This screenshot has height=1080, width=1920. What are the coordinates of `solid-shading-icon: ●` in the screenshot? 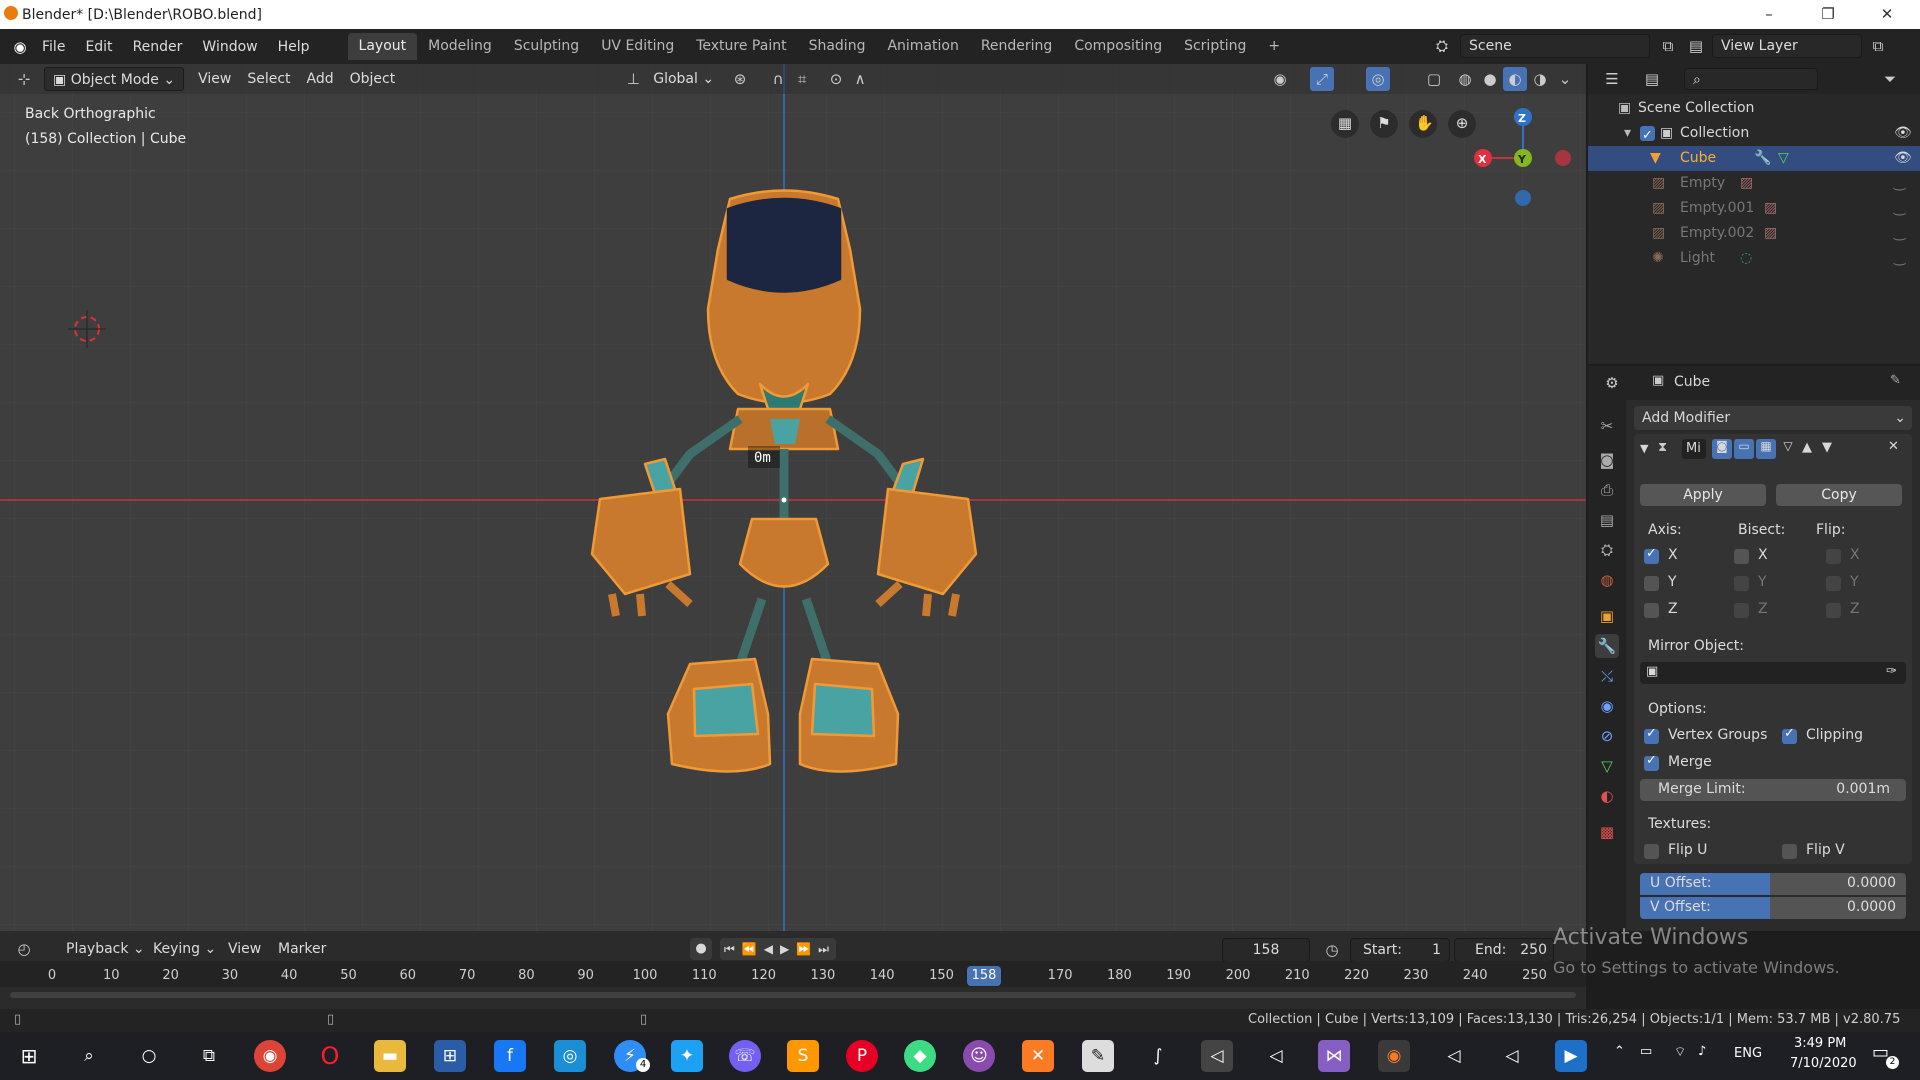 It's located at (1490, 79).